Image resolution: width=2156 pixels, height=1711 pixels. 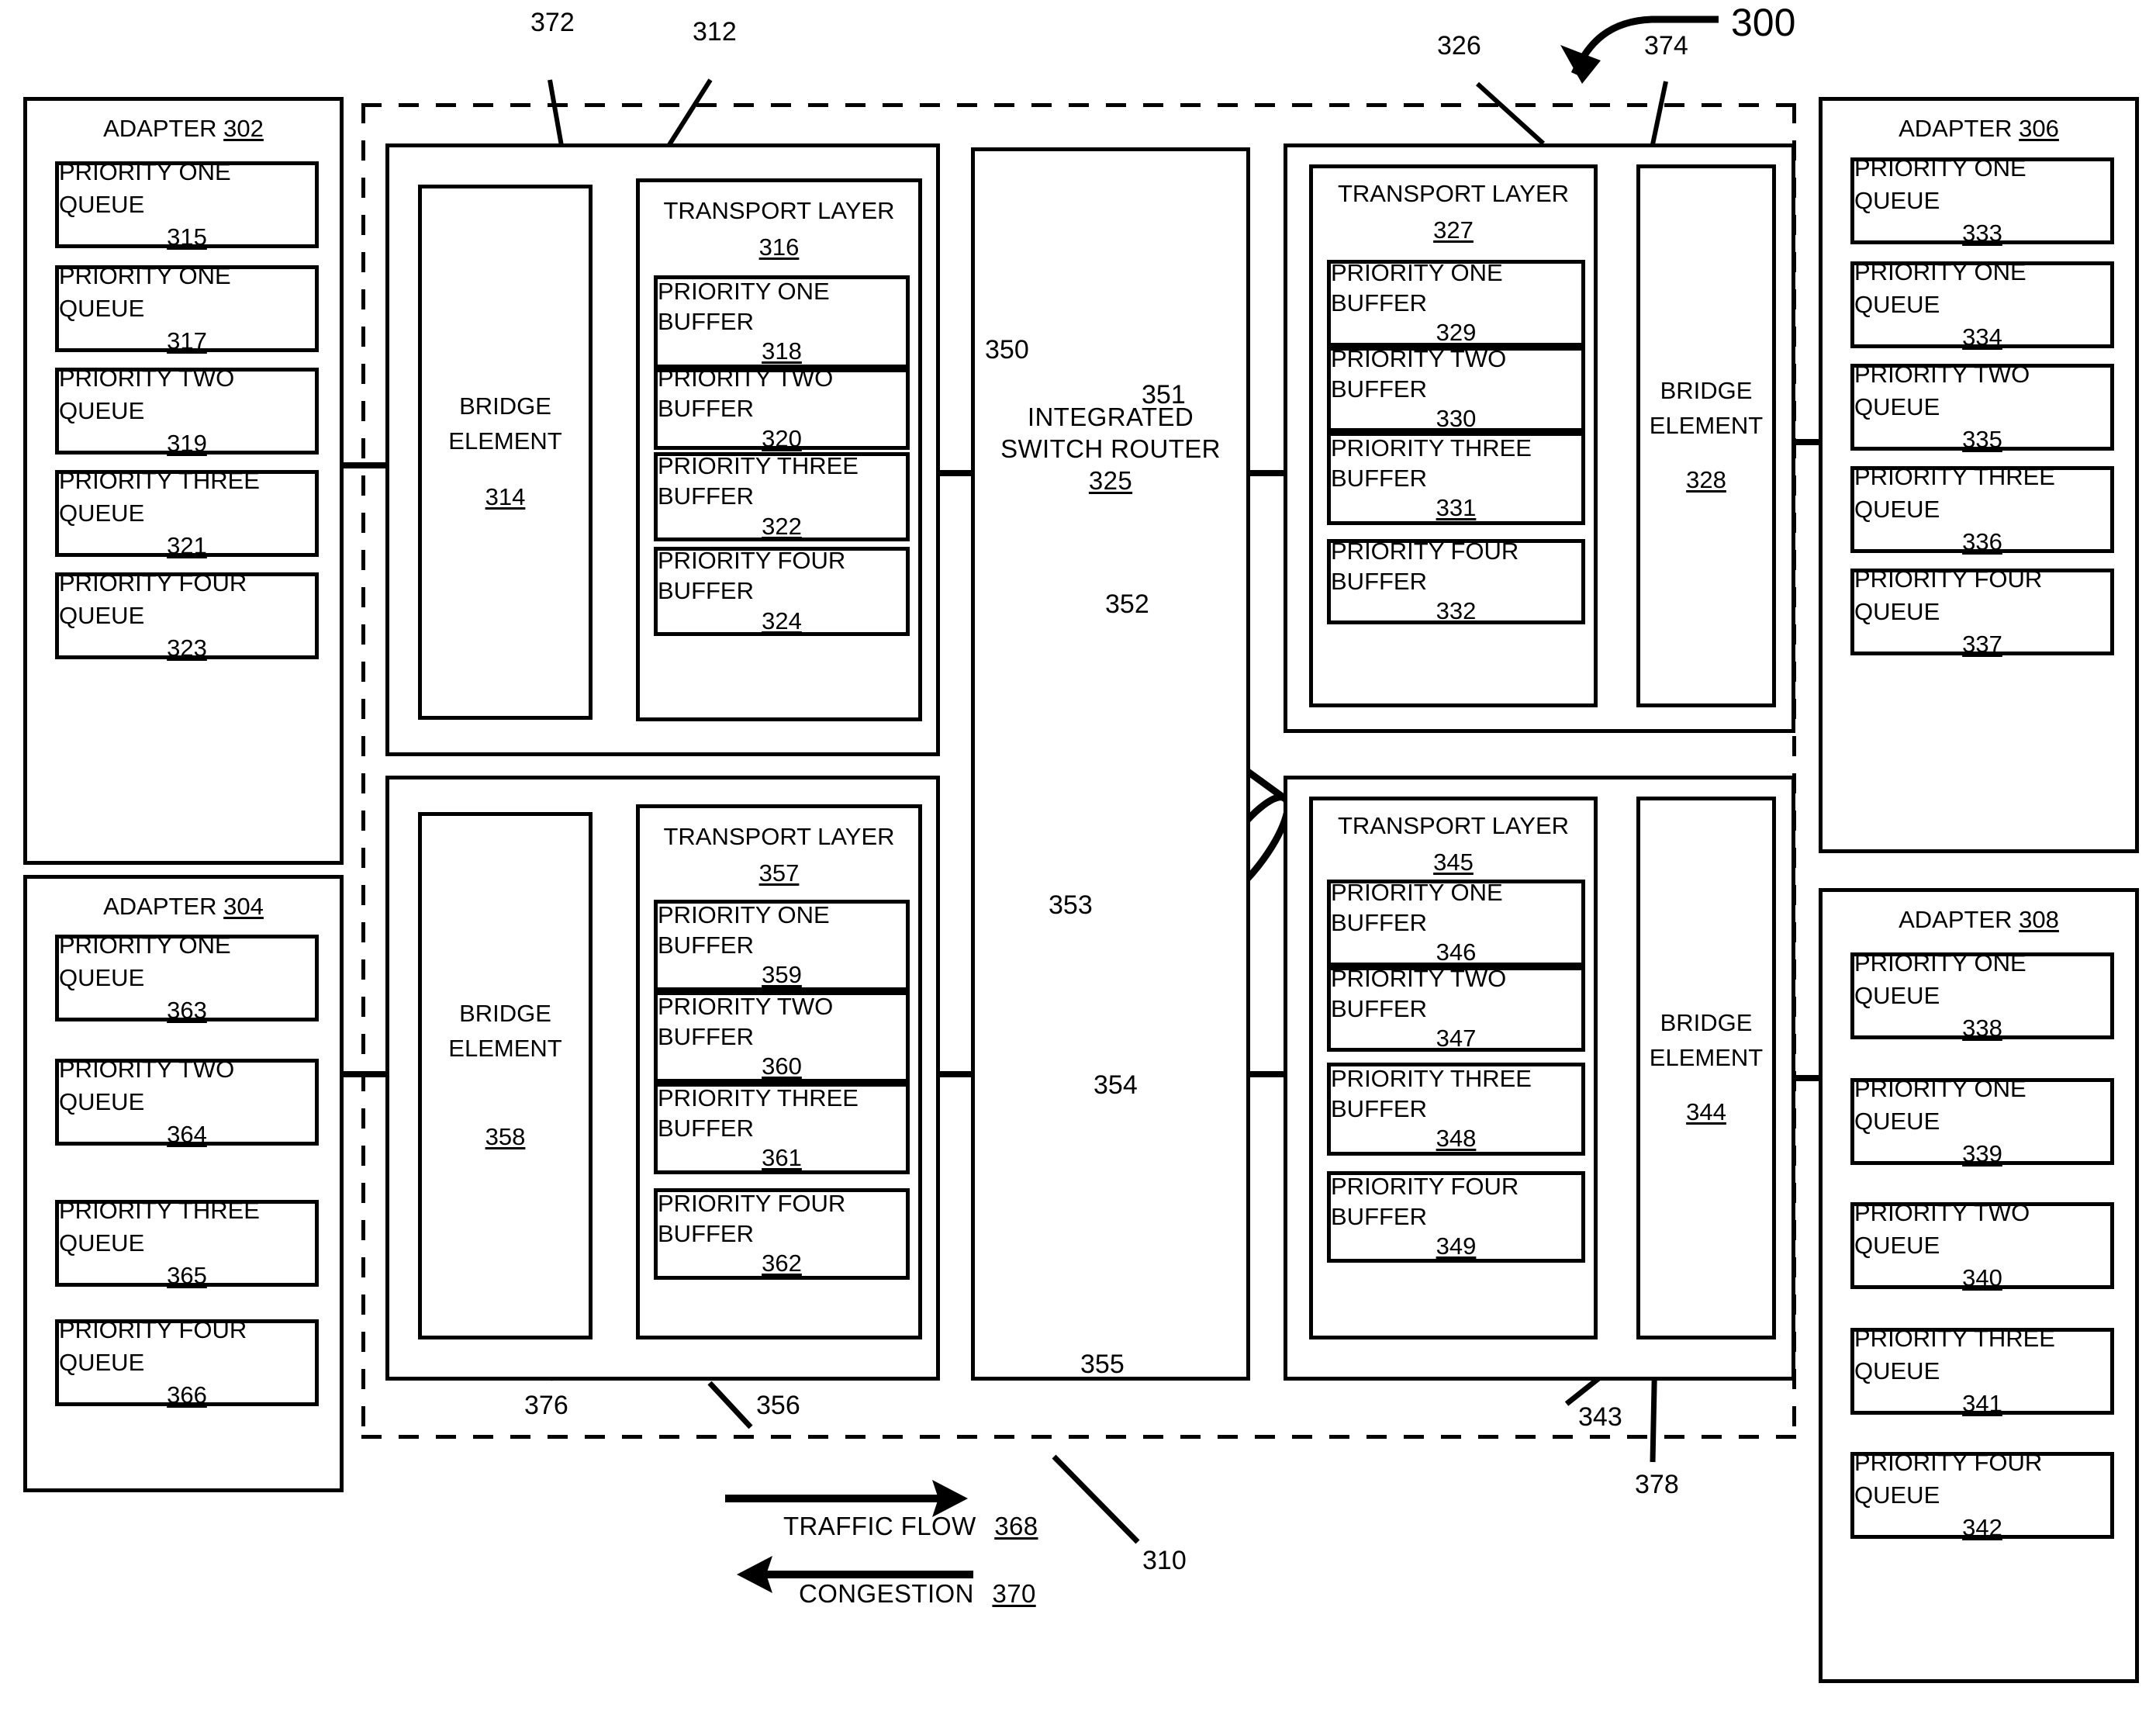 What do you see at coordinates (782, 321) in the screenshot?
I see `buffer-318: PRIORITY ONE BUFFER 318` at bounding box center [782, 321].